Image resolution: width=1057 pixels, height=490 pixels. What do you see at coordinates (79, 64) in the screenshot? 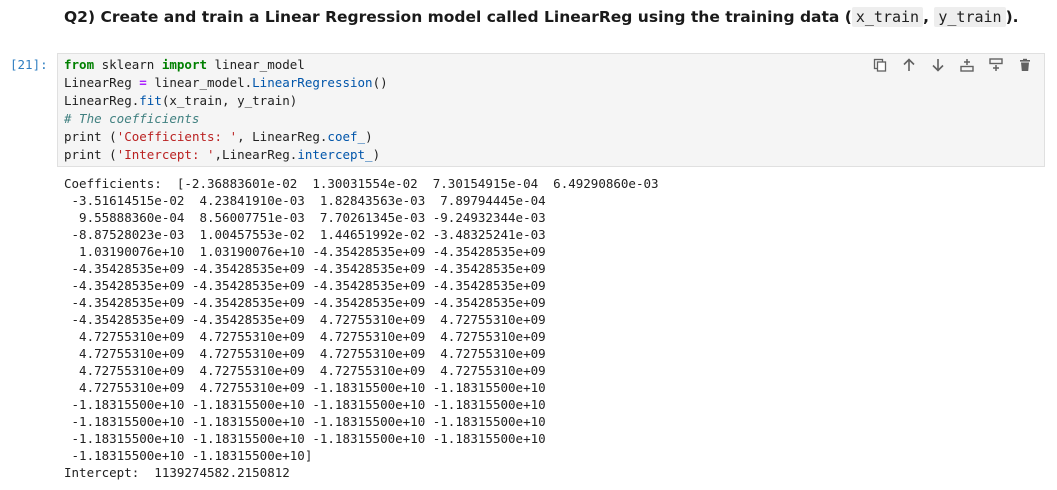
I see `keyword: from` at bounding box center [79, 64].